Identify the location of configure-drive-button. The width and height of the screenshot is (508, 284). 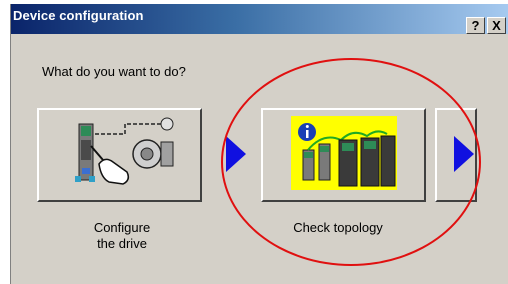
(119, 155).